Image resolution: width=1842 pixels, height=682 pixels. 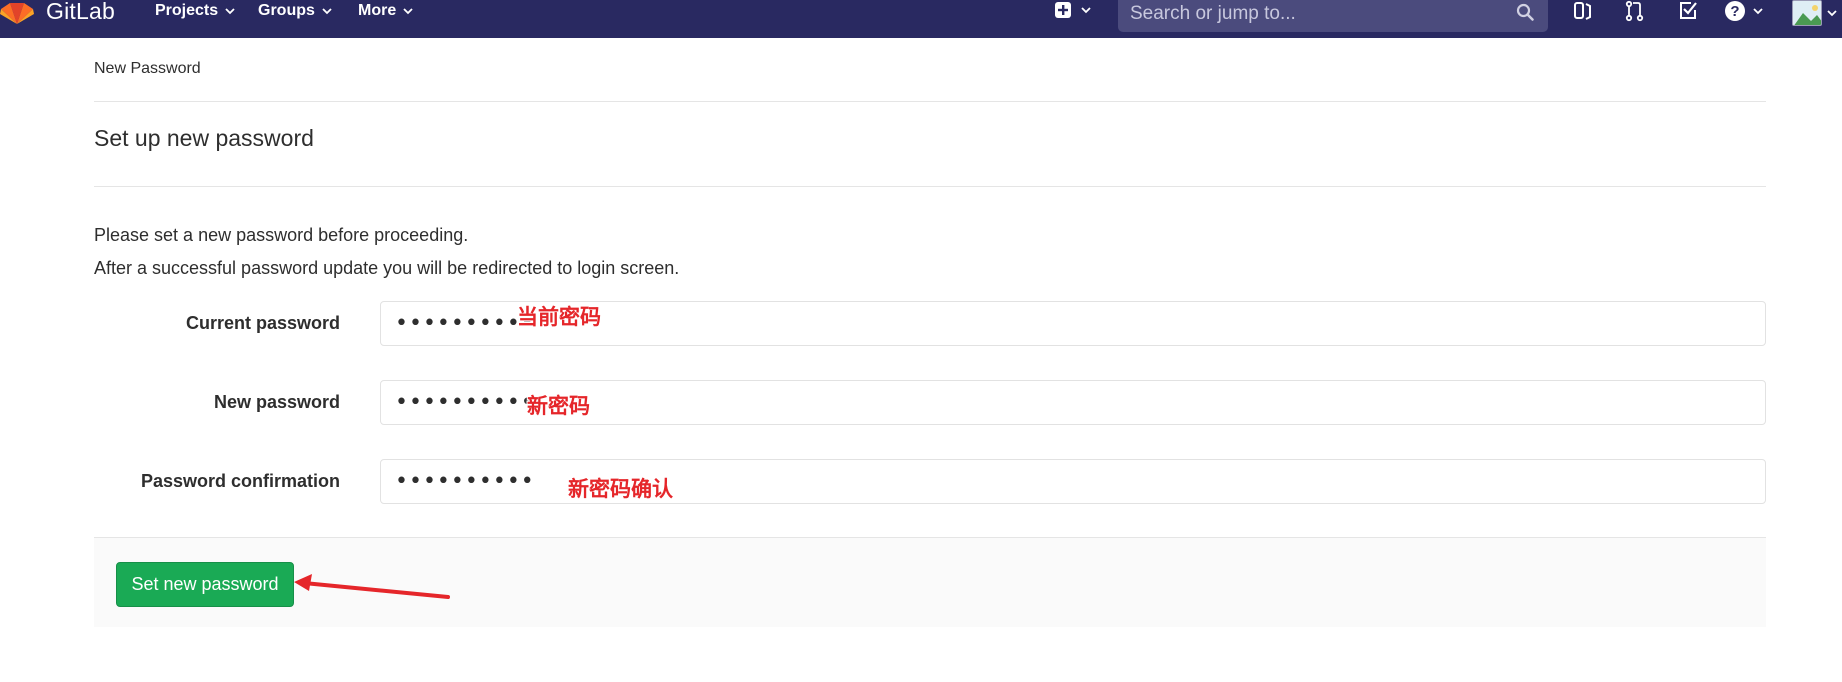 What do you see at coordinates (372, 586) in the screenshot?
I see `annotation-arrow-icon` at bounding box center [372, 586].